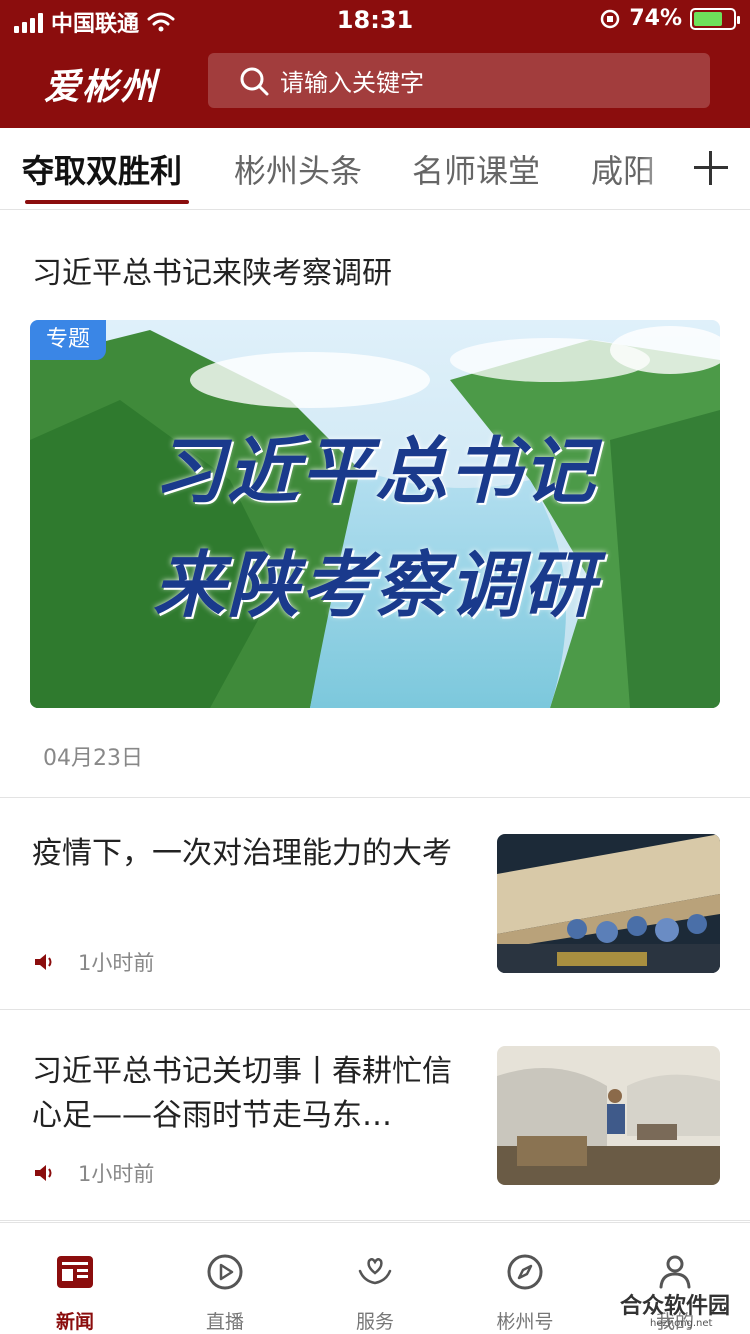 The image size is (750, 1334). I want to click on bottom-tab-service: 服务, so click(375, 1278).